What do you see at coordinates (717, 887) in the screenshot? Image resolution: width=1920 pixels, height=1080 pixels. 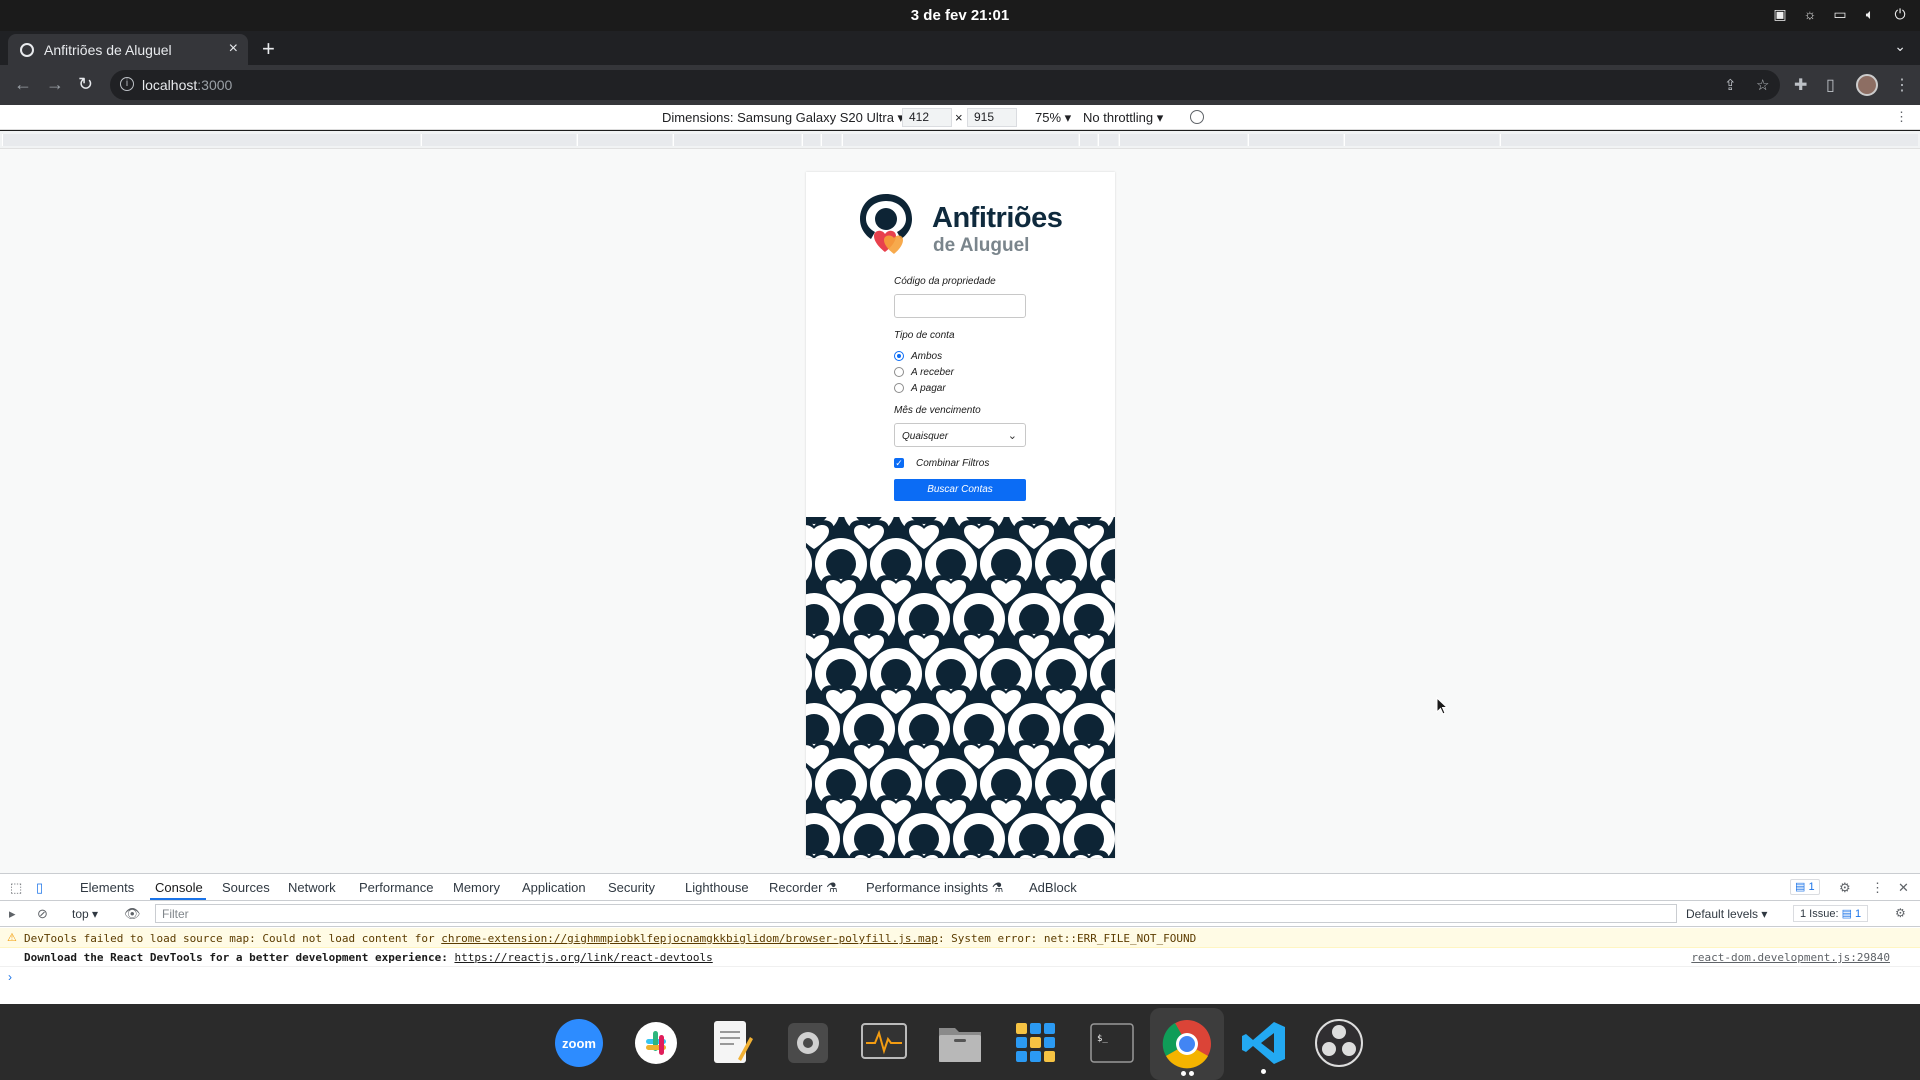 I see `tab-lighthouse: Lighthouse` at bounding box center [717, 887].